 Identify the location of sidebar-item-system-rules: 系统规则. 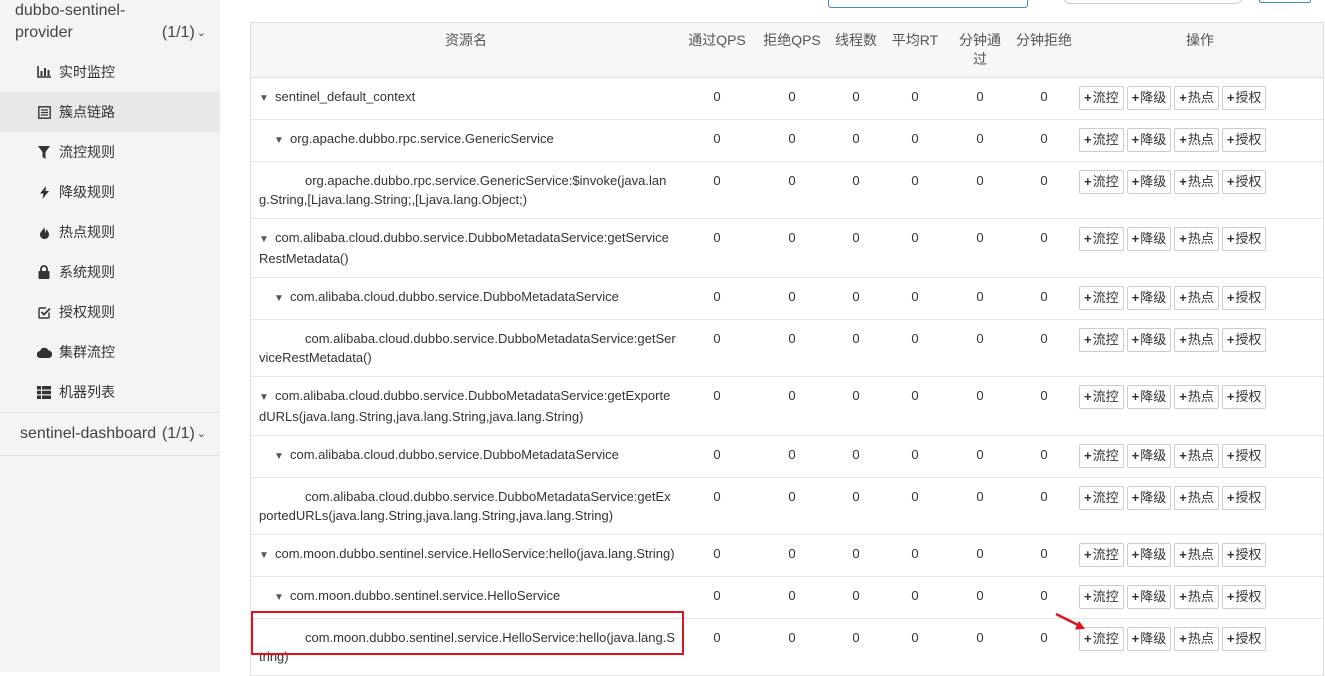
(110, 272).